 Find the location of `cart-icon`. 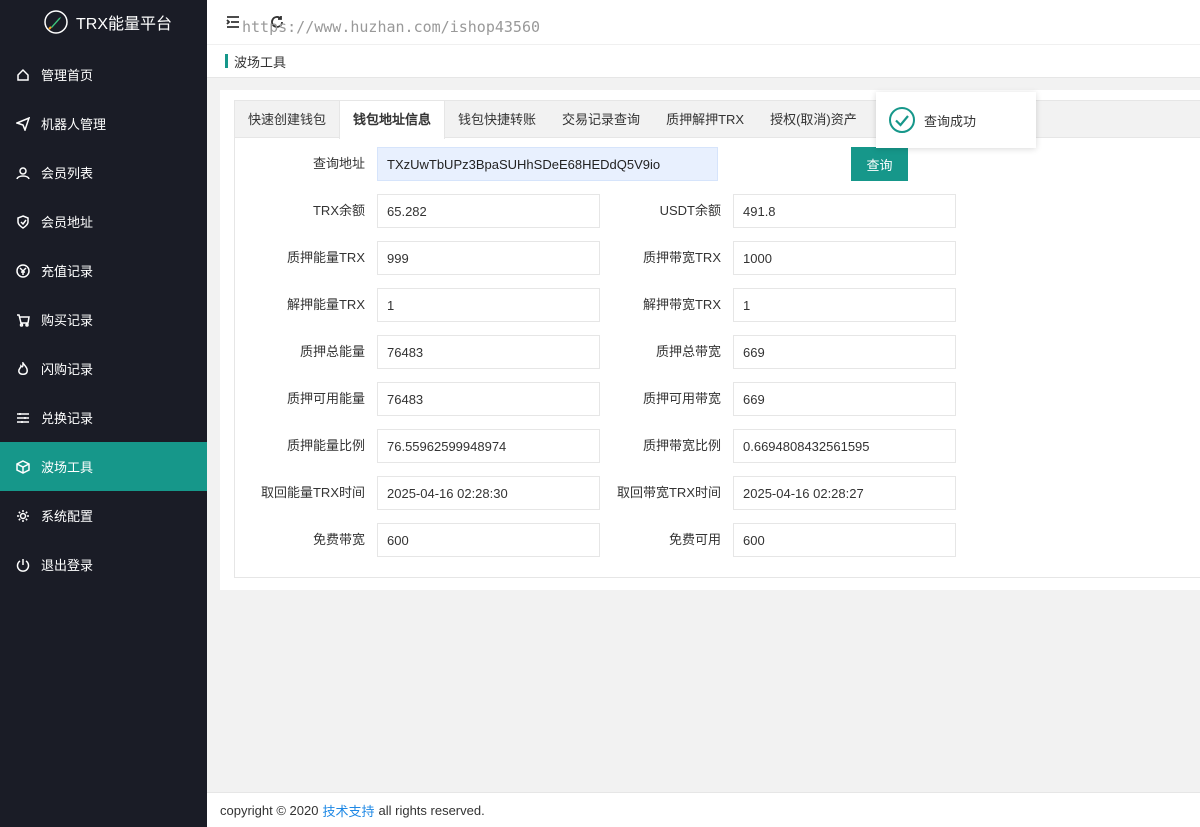

cart-icon is located at coordinates (23, 320).